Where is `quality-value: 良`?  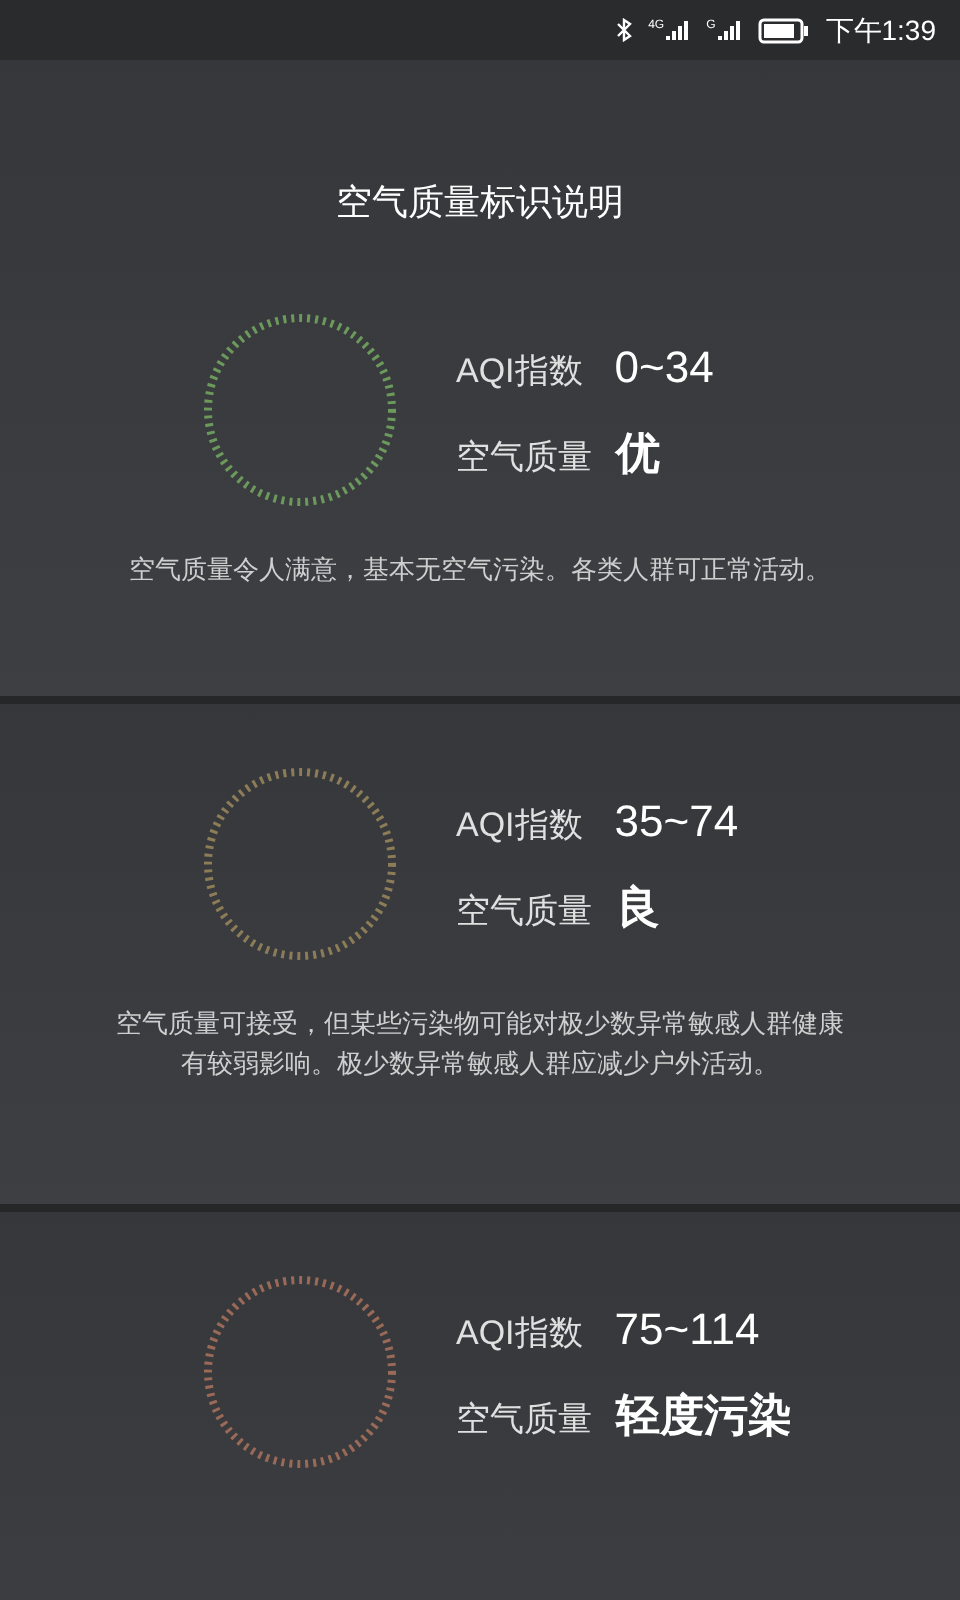 quality-value: 良 is located at coordinates (638, 908).